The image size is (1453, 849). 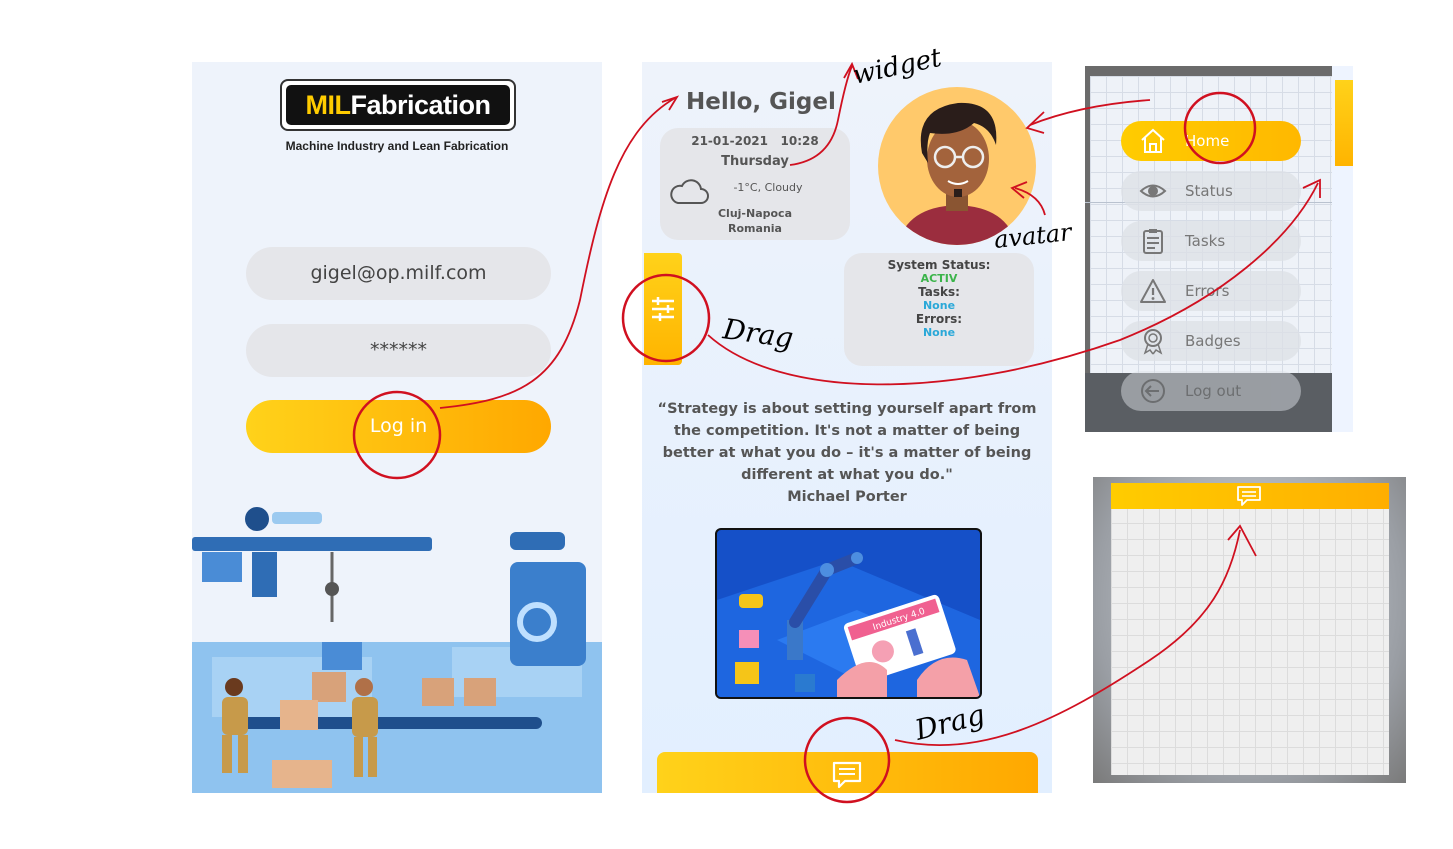 I want to click on menu-item-logout: Log out, so click(x=1211, y=391).